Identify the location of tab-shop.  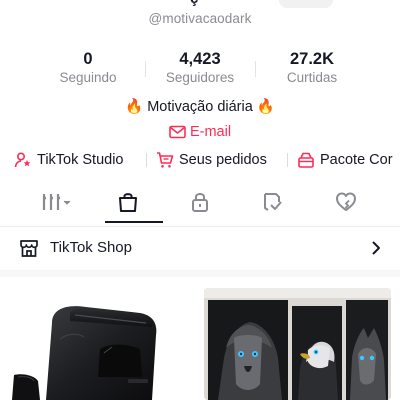
(128, 204).